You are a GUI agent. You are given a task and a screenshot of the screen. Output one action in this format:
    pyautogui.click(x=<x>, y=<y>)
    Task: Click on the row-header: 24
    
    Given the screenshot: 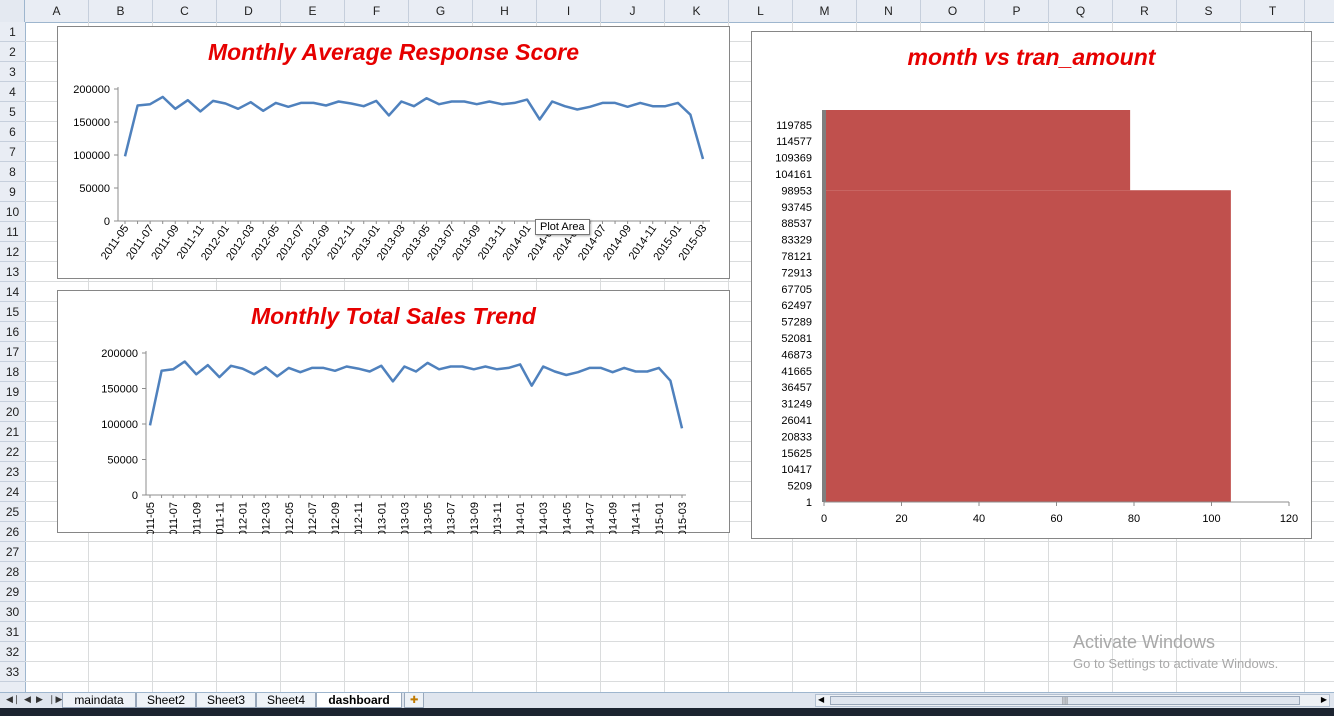 What is the action you would take?
    pyautogui.click(x=12, y=492)
    